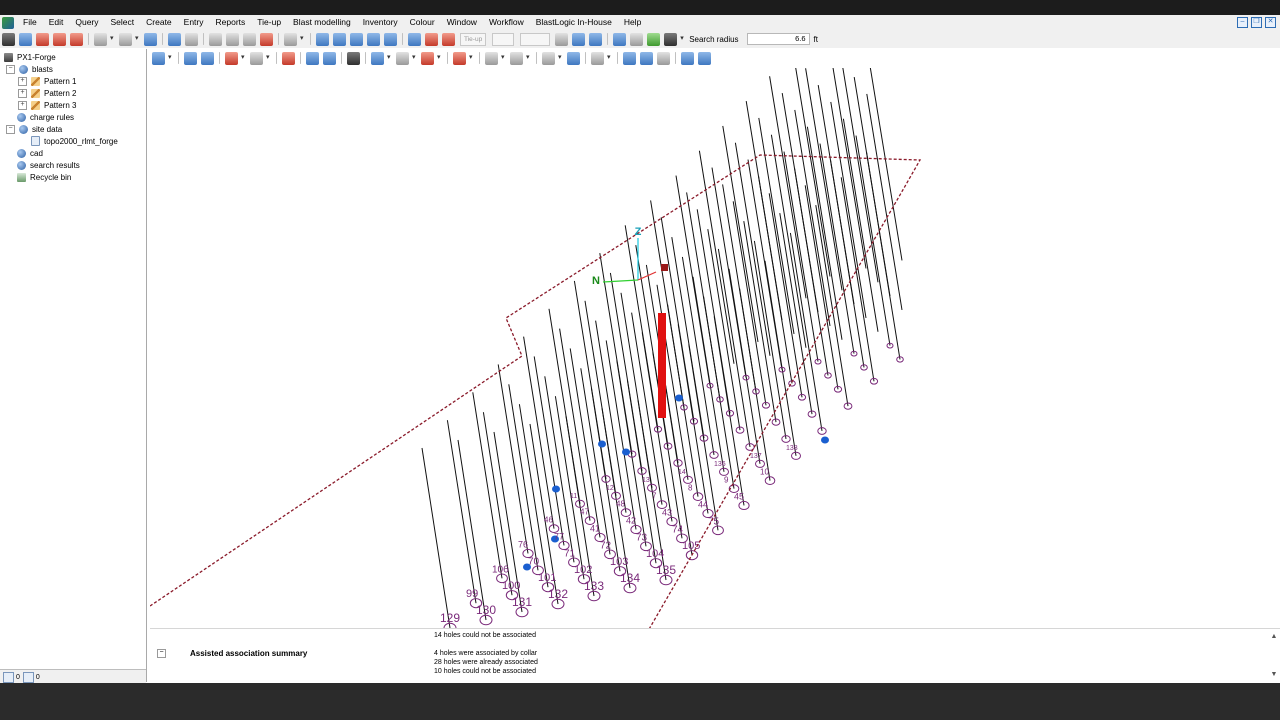  What do you see at coordinates (191, 39) in the screenshot?
I see `redo-icon` at bounding box center [191, 39].